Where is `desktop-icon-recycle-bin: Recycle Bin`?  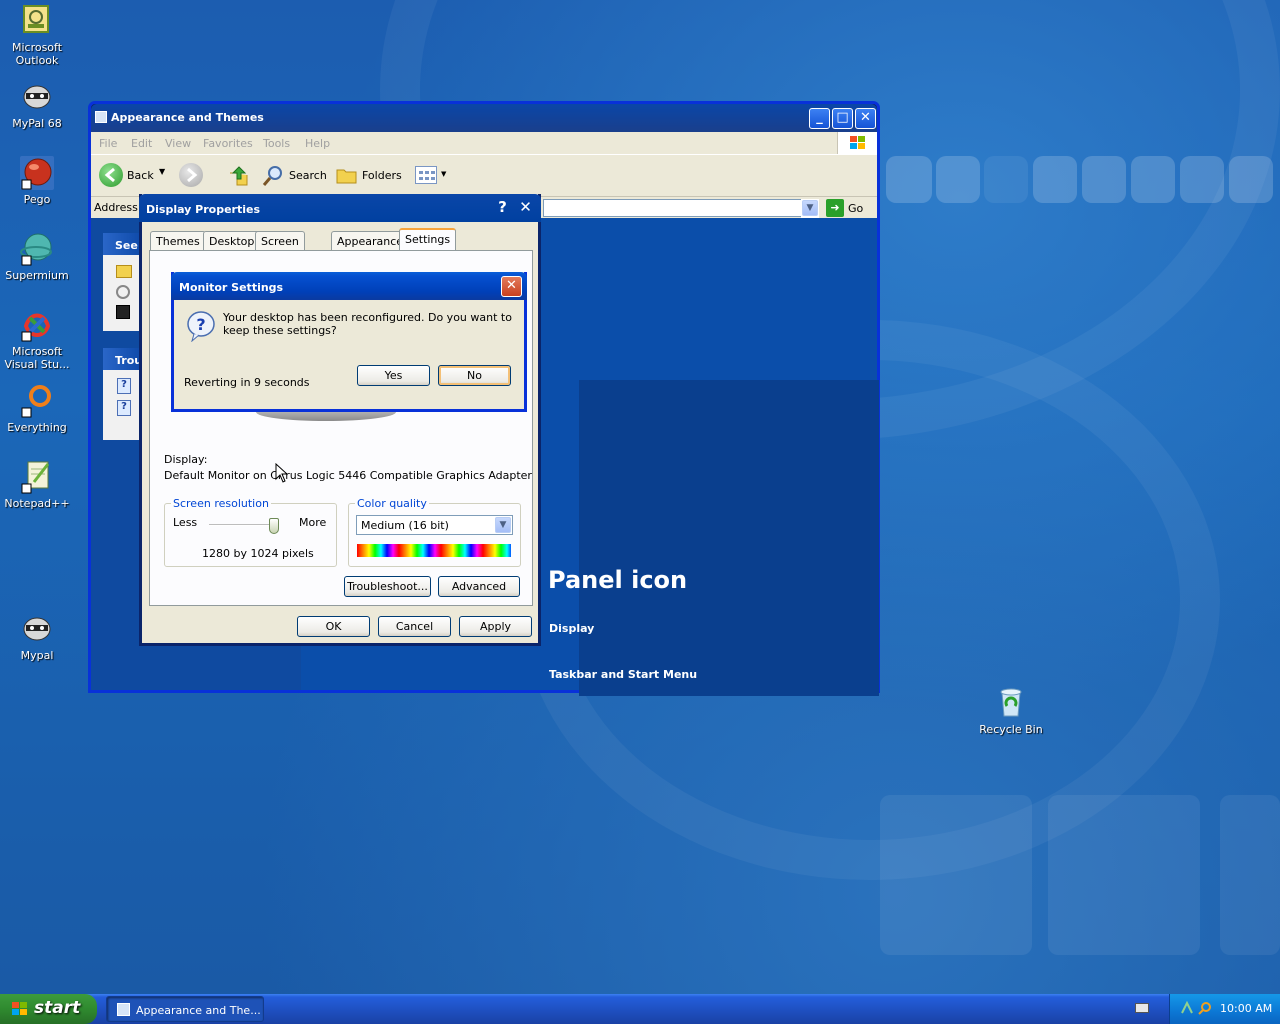 desktop-icon-recycle-bin: Recycle Bin is located at coordinates (1011, 711).